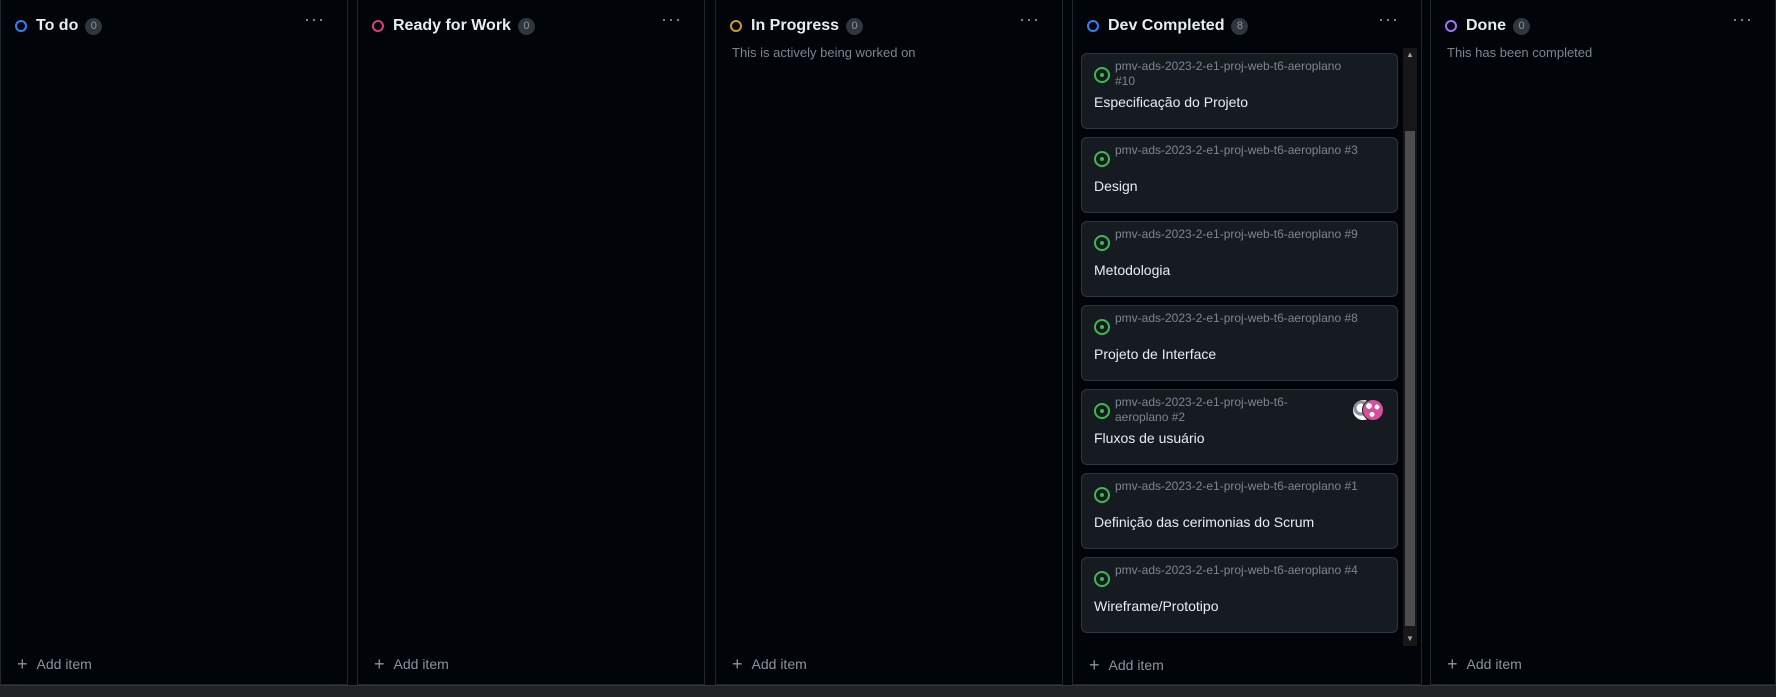 The image size is (1776, 697). I want to click on card-title: Projeto de Interface, so click(1155, 354).